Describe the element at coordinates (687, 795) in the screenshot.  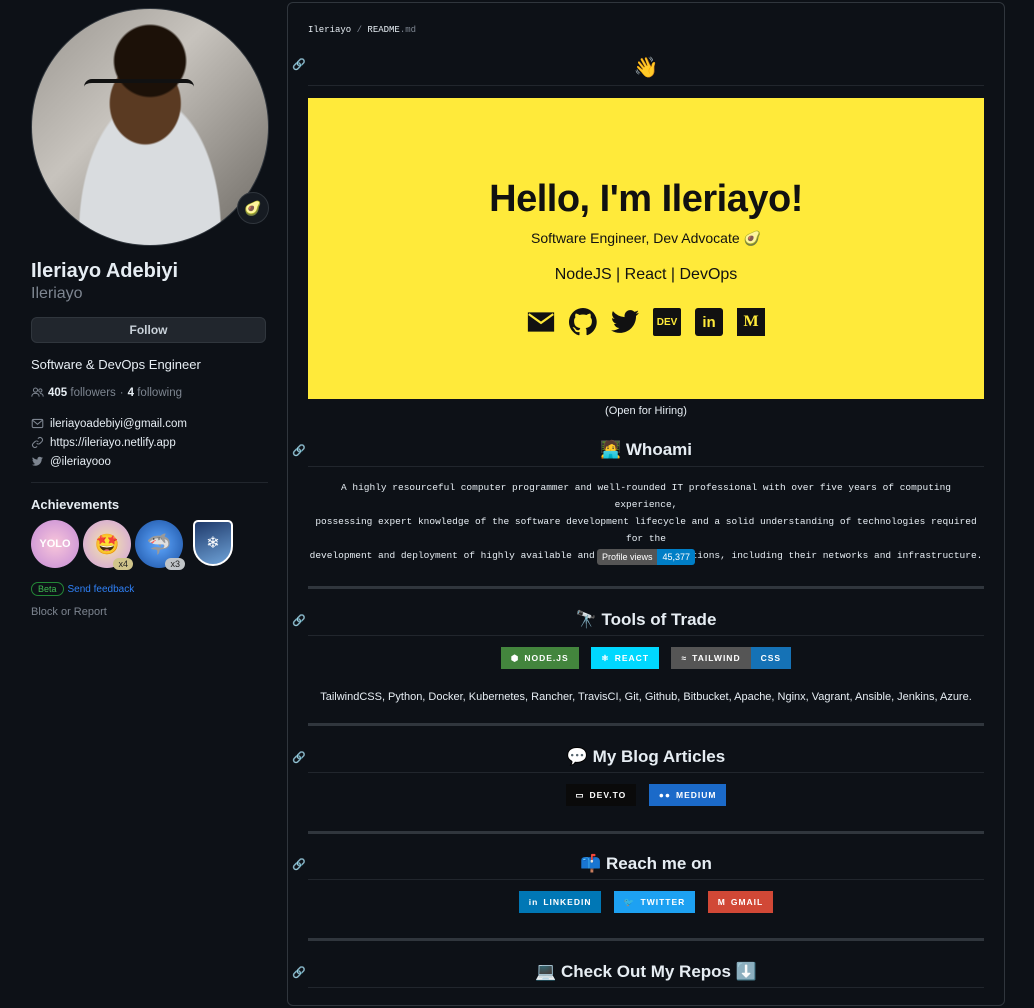
I see `medium-badge: ●● MEDIUM` at that location.